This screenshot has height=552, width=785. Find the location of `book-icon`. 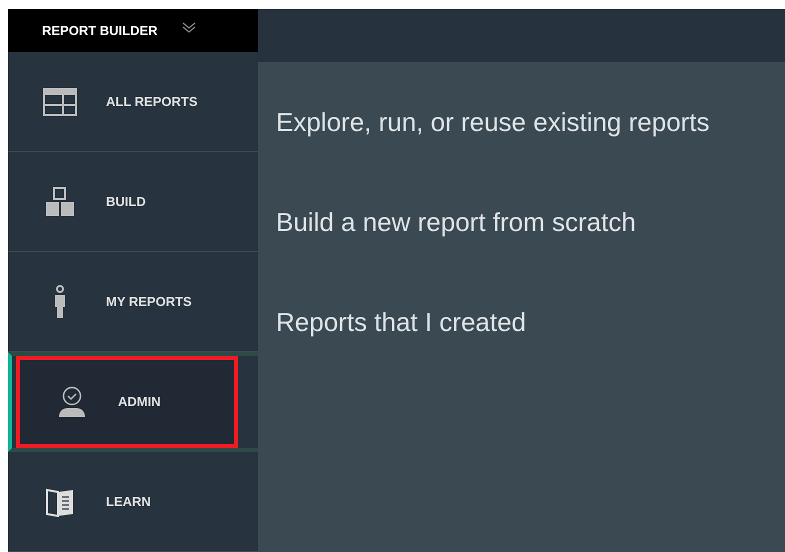

book-icon is located at coordinates (60, 501).